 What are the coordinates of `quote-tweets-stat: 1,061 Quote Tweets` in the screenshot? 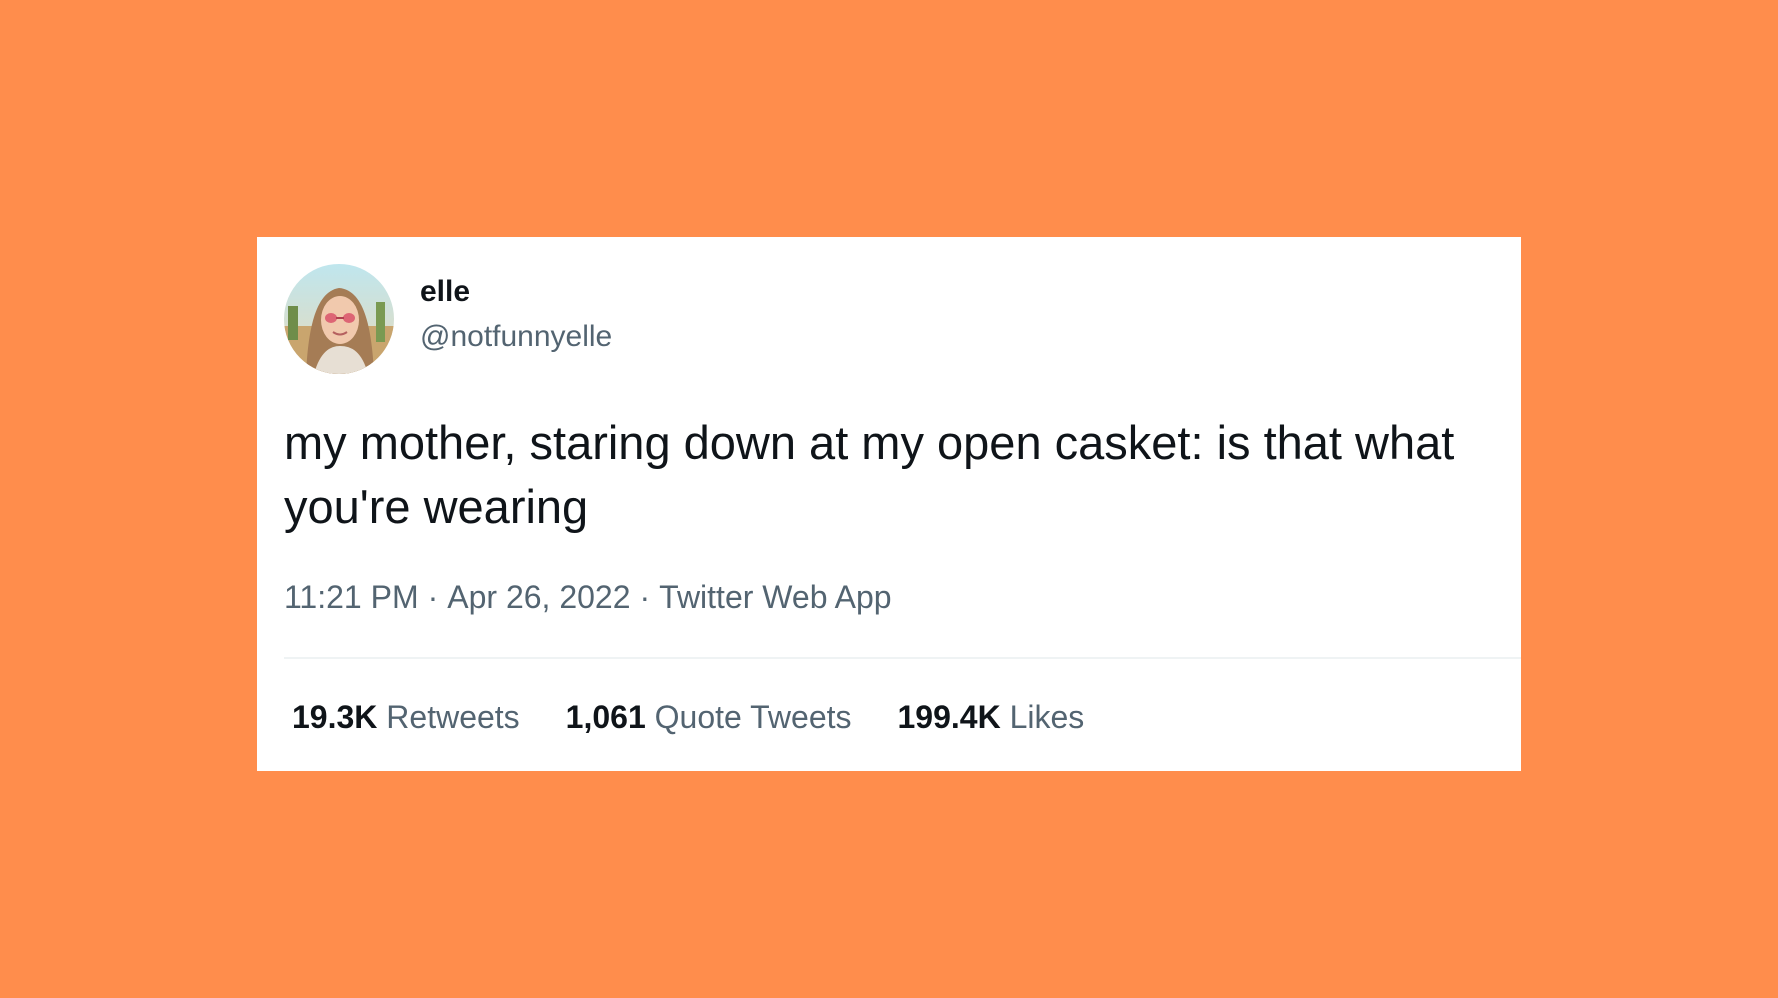 It's located at (709, 717).